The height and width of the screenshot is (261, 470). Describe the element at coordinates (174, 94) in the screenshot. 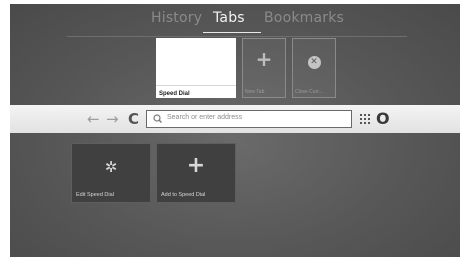

I see `thumbnail-label: Speed Dial` at that location.